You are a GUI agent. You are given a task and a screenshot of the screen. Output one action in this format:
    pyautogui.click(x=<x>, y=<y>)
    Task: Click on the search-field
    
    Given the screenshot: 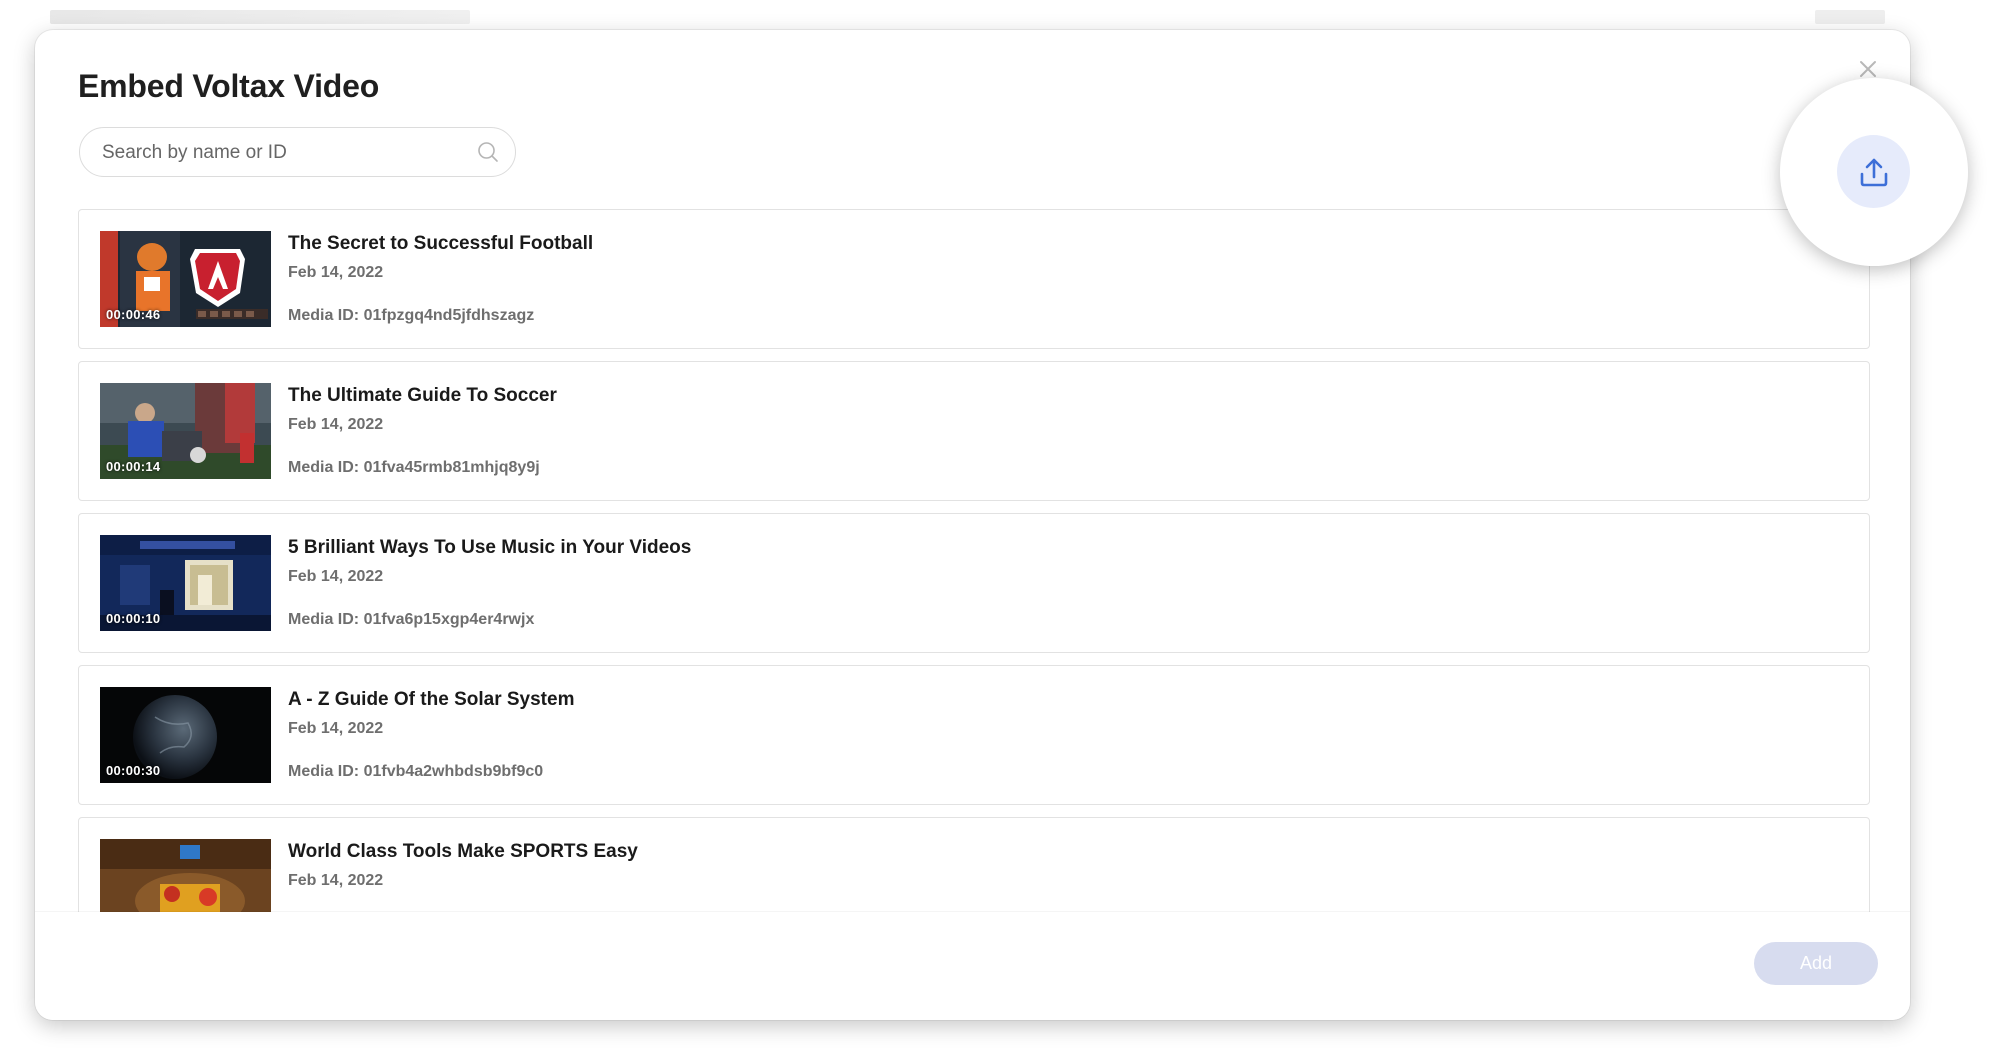 What is the action you would take?
    pyautogui.click(x=297, y=152)
    